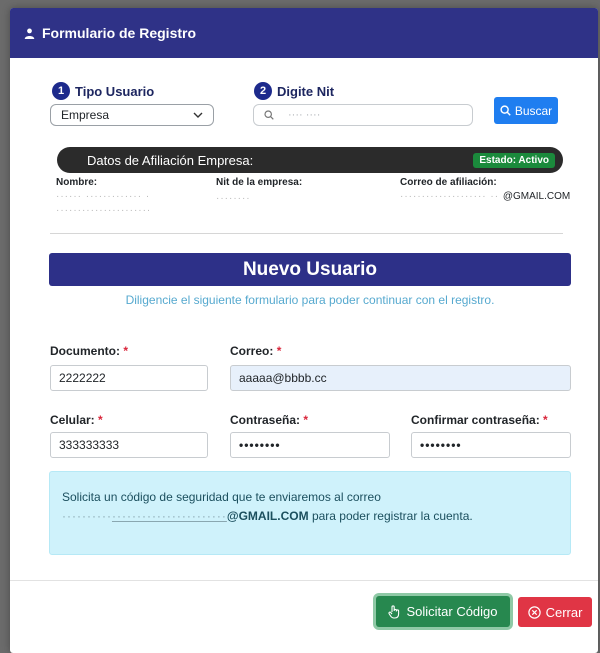 This screenshot has height=653, width=600. I want to click on search-button-icon, so click(505, 110).